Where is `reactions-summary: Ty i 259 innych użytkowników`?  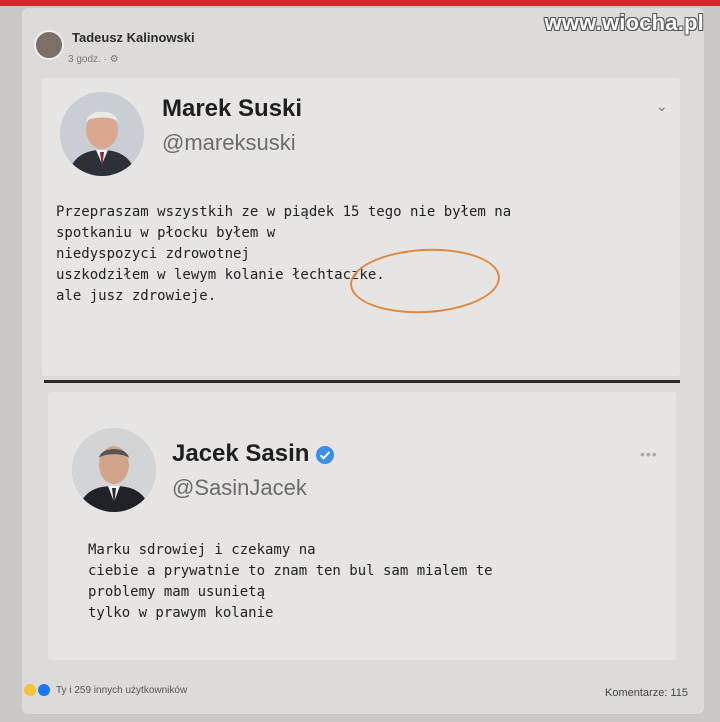
reactions-summary: Ty i 259 innych użytkowników is located at coordinates (105, 690).